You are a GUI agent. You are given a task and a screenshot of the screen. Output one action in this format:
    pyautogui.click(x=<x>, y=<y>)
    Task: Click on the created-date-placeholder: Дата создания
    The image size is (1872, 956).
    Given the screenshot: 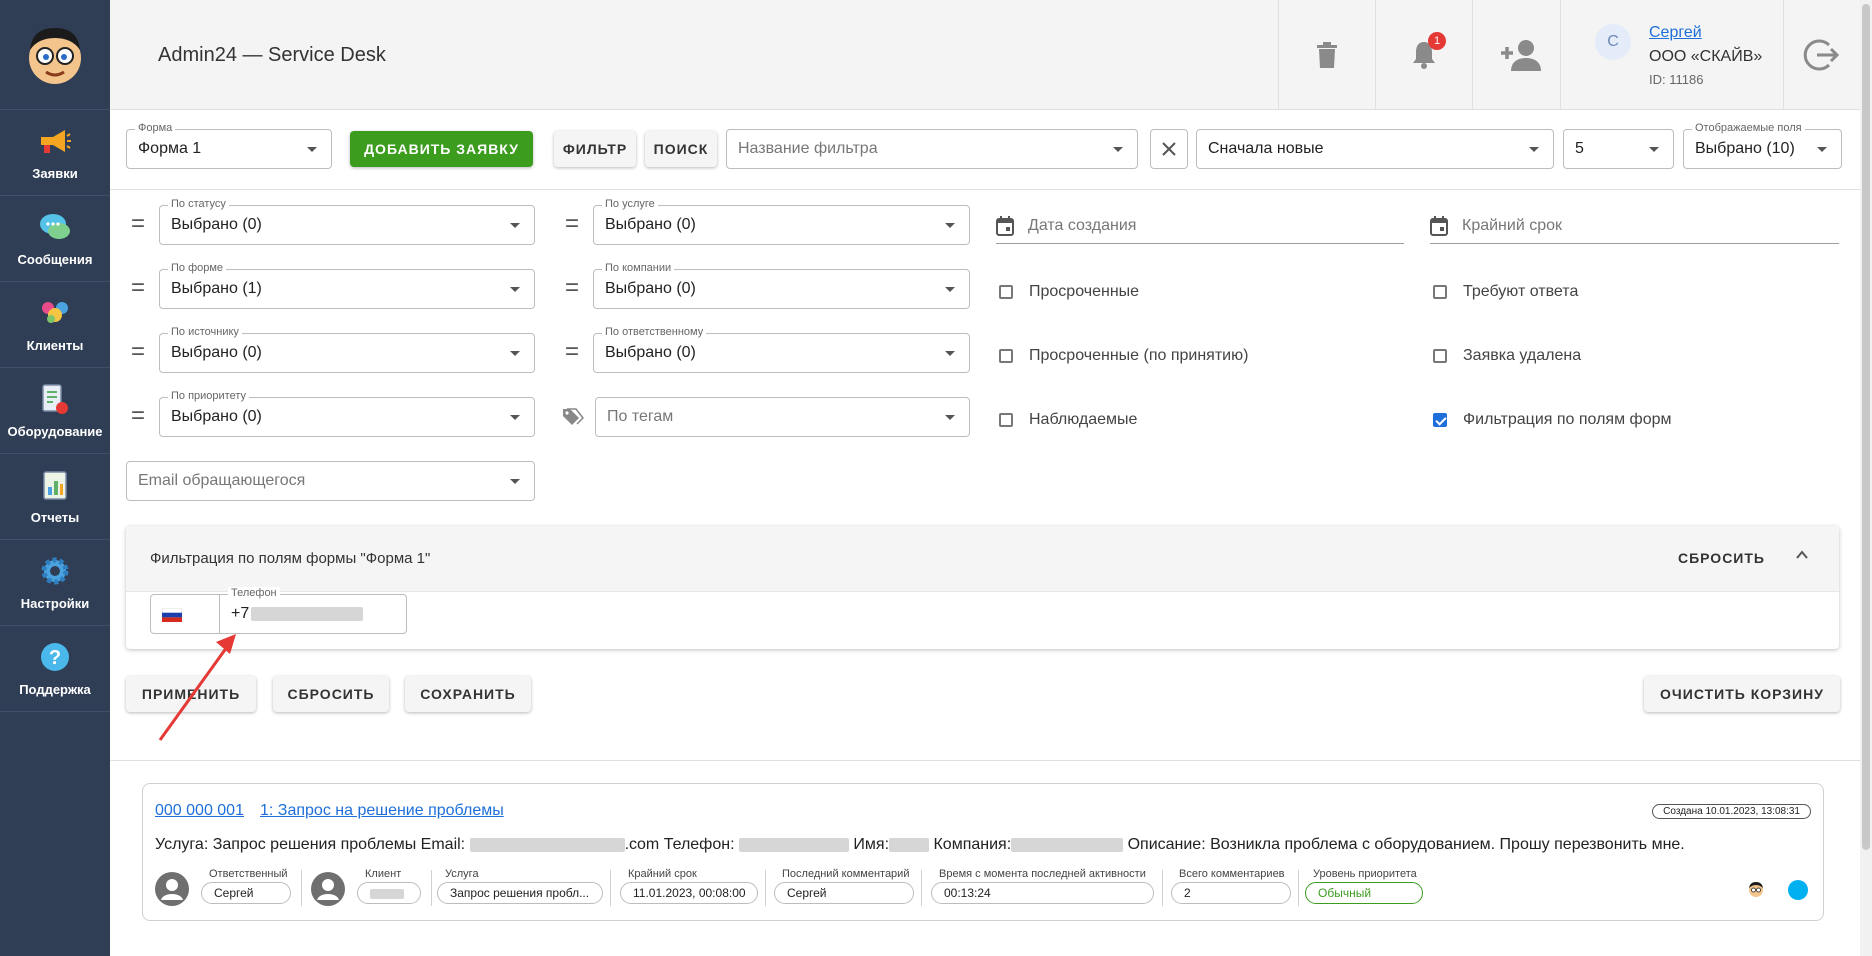 What is the action you would take?
    pyautogui.click(x=1082, y=225)
    